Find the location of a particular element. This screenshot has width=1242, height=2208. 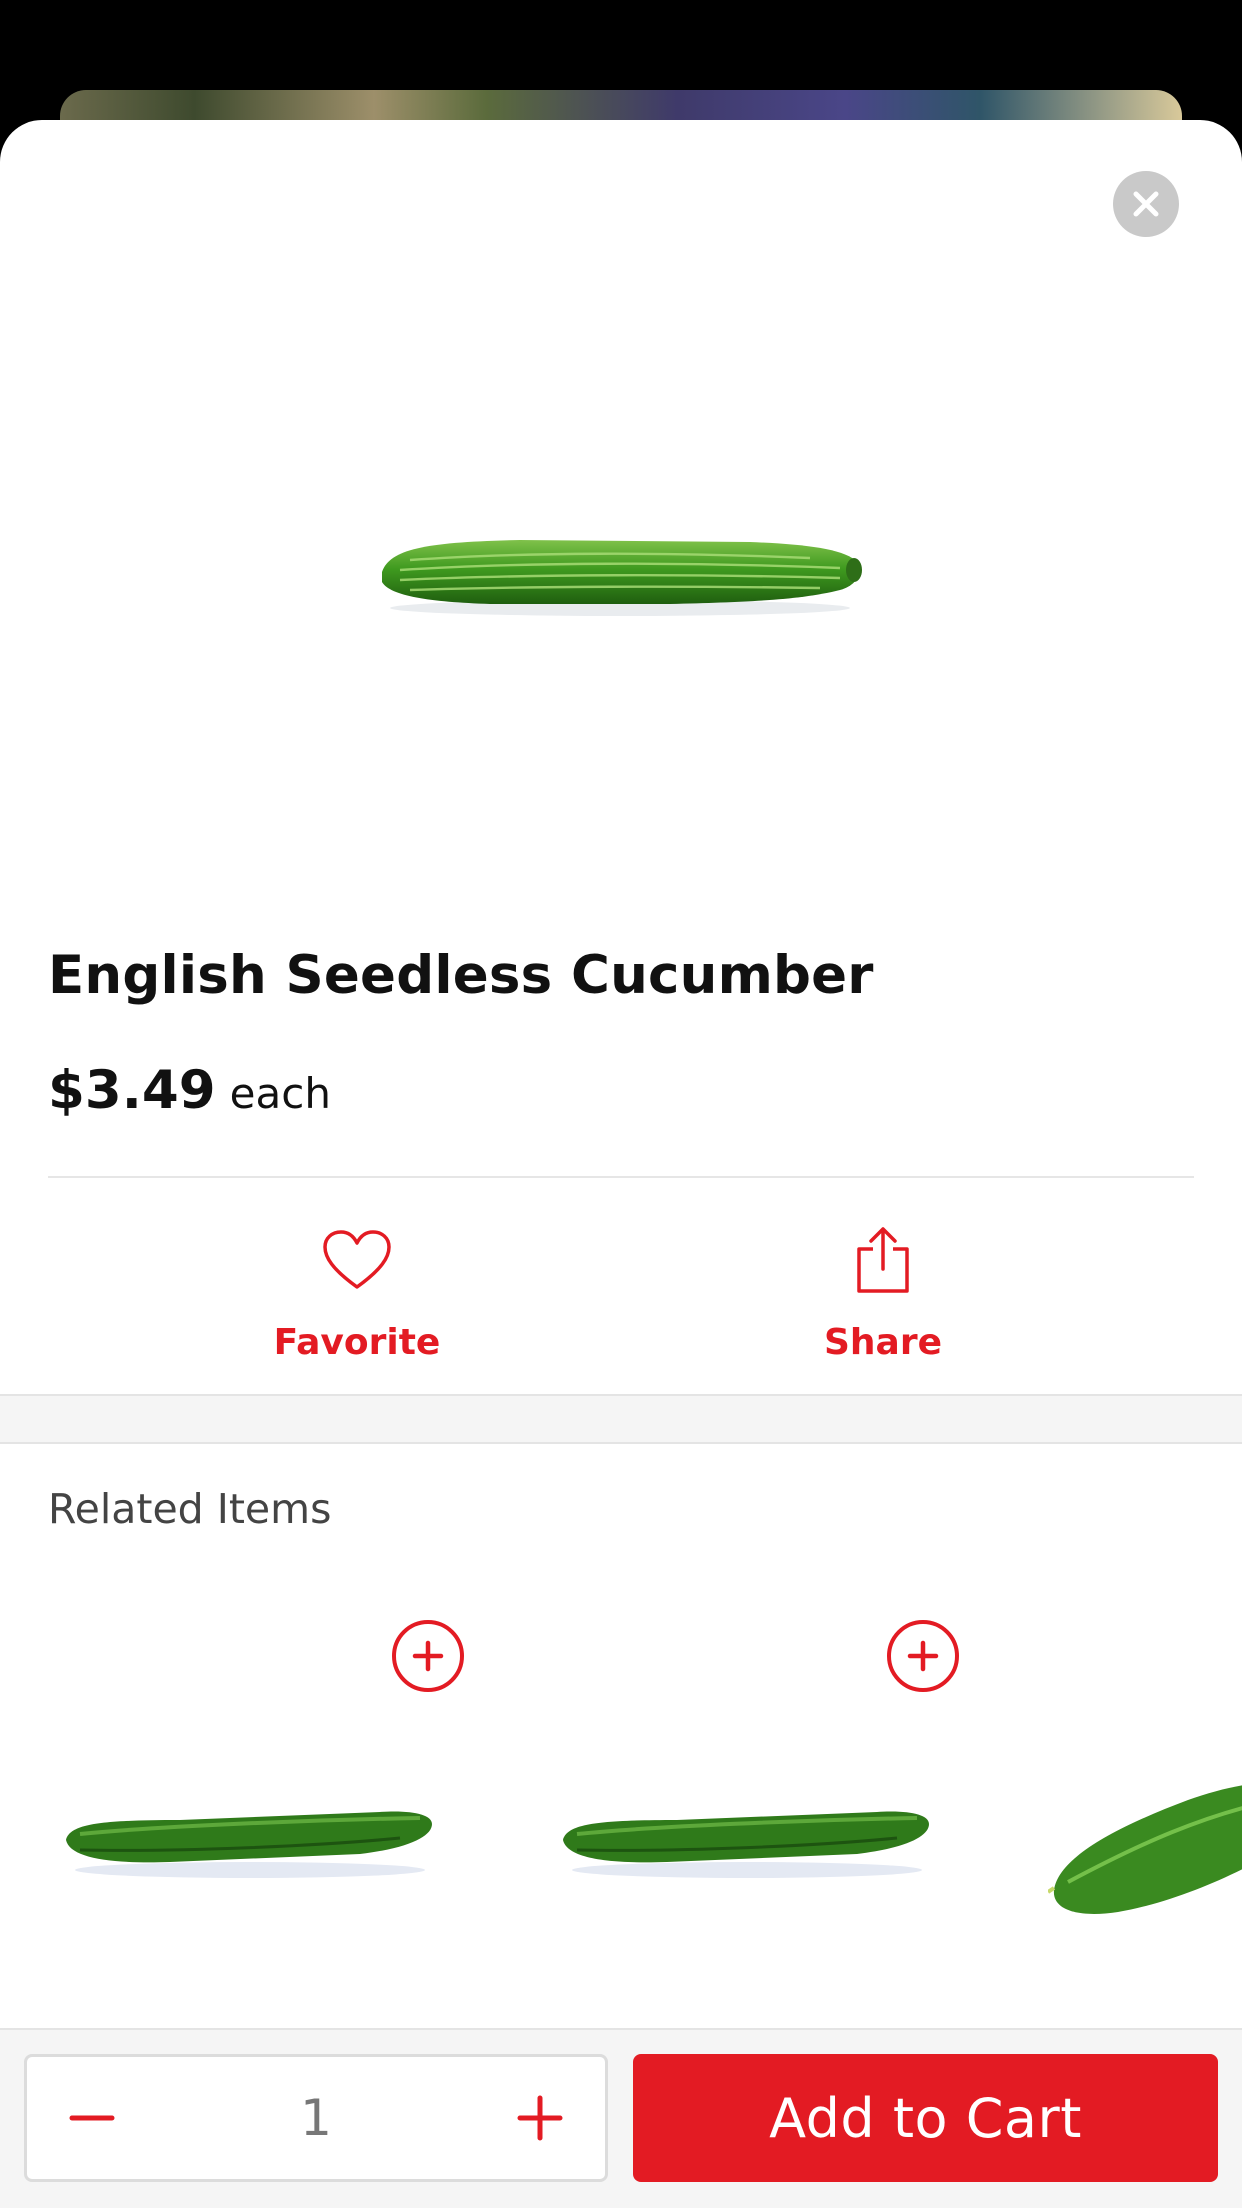

price-unit: each is located at coordinates (280, 1093).